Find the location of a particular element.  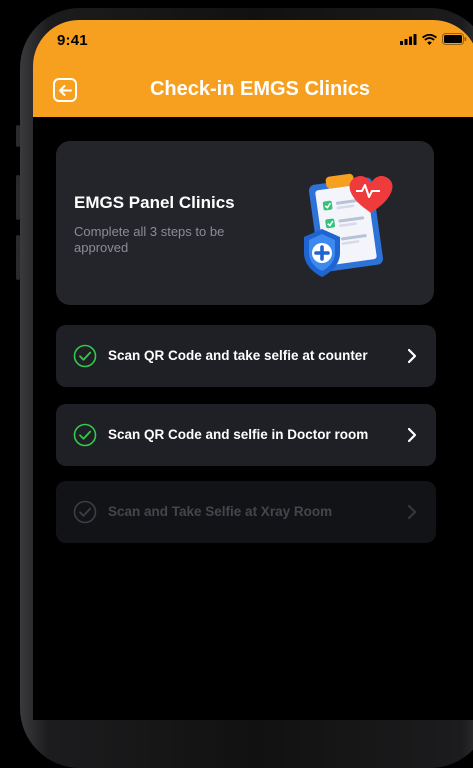

step-item-xray-room: Scan and Take Selfie at Xray Room is located at coordinates (246, 512).